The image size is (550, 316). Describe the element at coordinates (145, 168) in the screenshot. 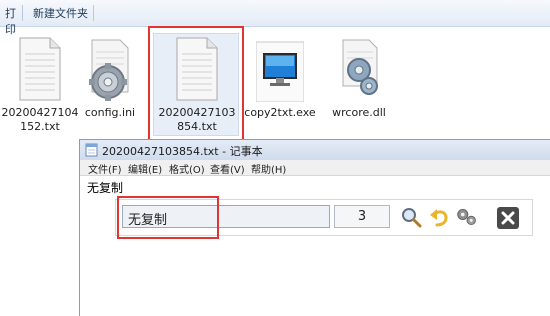

I see `menu-edit: 编辑(E)` at that location.